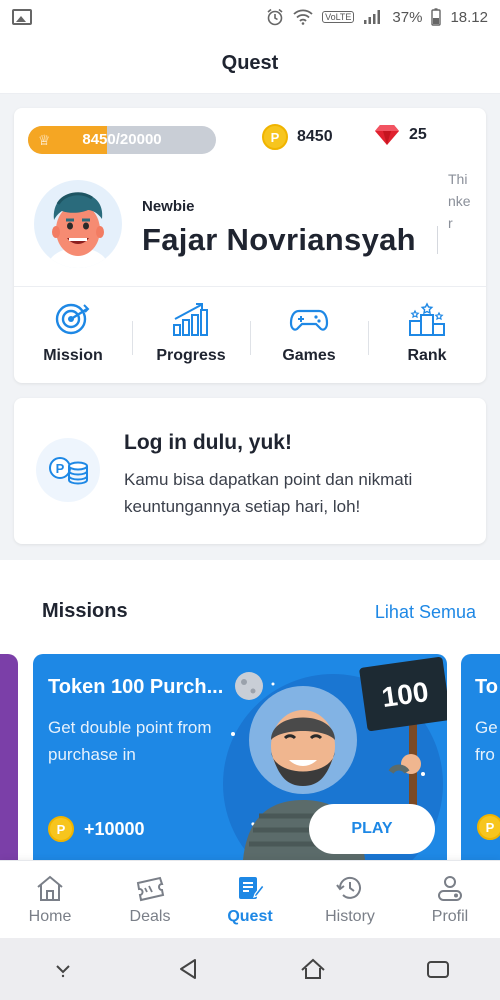 The height and width of the screenshot is (1000, 500). I want to click on menu-label-mission: Mission, so click(73, 355).